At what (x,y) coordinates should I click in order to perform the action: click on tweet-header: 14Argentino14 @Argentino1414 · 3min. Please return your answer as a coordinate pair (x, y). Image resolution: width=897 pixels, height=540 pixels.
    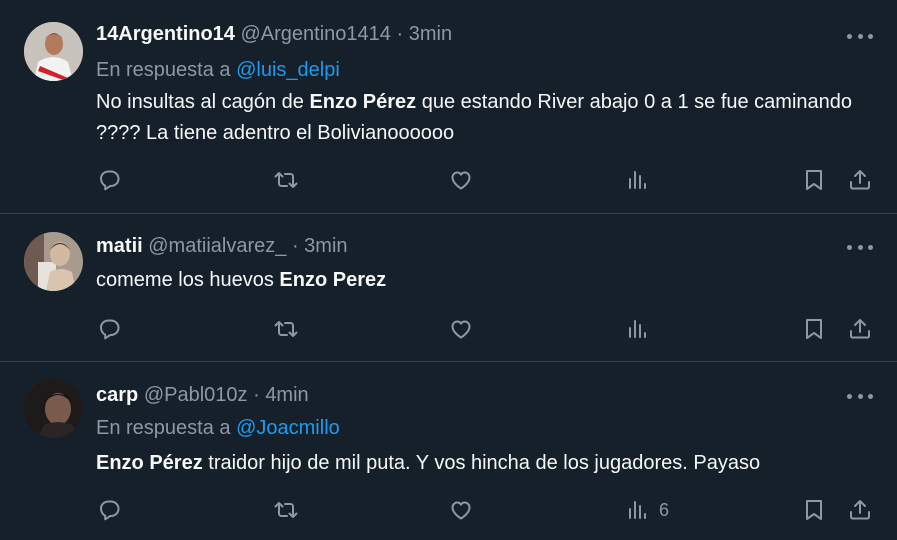
    Looking at the image, I should click on (274, 34).